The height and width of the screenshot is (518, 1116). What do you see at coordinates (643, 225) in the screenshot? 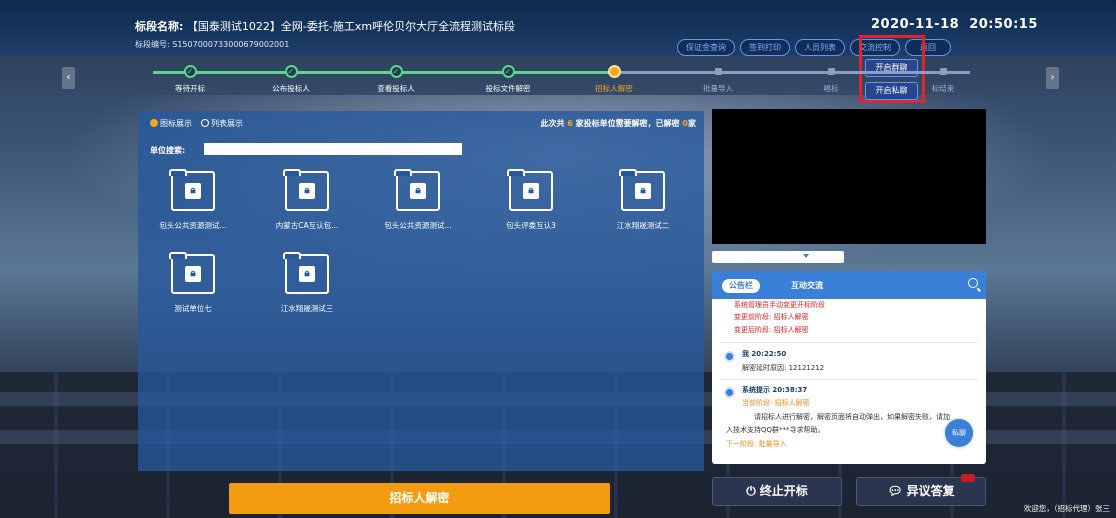
I see `bidder-name: 江水翔晟测试二` at bounding box center [643, 225].